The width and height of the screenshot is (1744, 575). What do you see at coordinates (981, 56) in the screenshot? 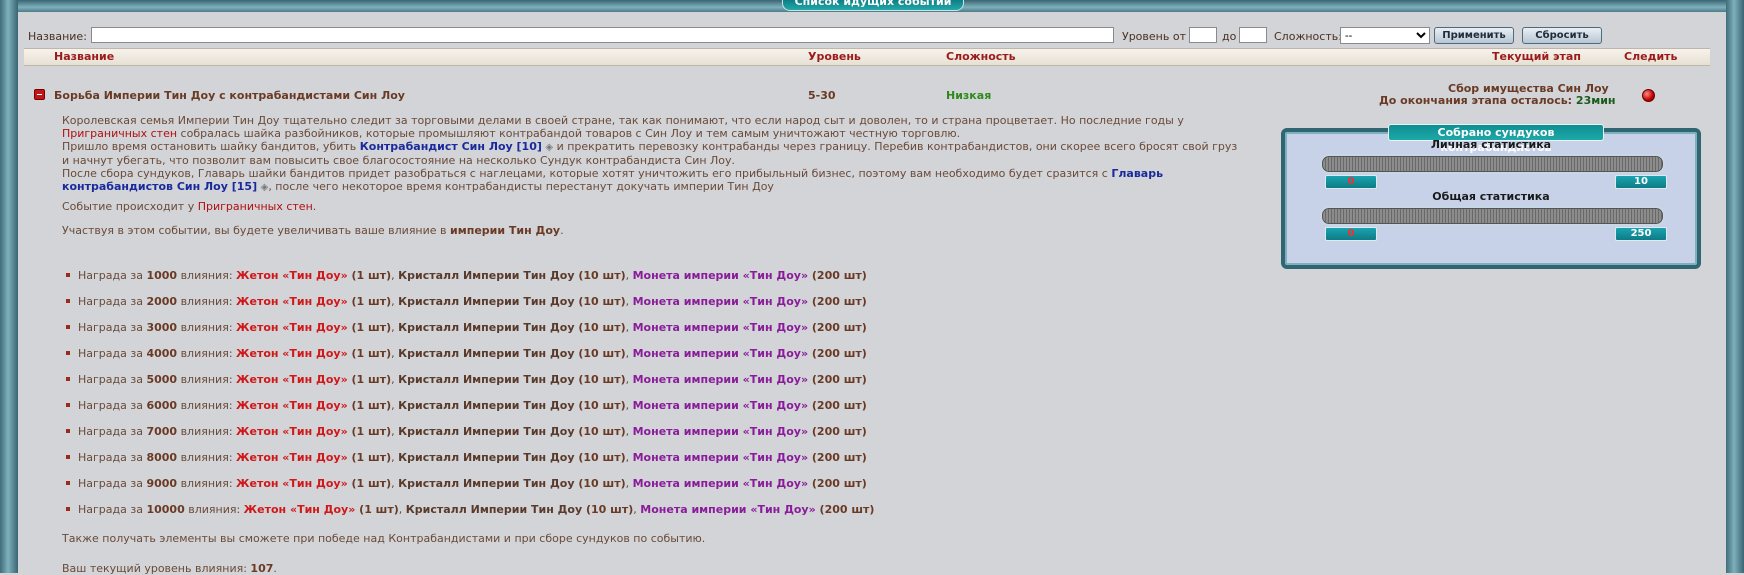
I see `header-difficulty: Сложность` at bounding box center [981, 56].